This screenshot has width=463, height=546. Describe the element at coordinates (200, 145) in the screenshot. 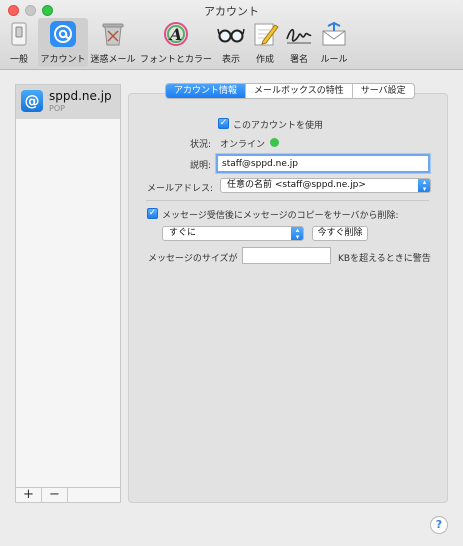

I see `status-label: 状況:` at that location.